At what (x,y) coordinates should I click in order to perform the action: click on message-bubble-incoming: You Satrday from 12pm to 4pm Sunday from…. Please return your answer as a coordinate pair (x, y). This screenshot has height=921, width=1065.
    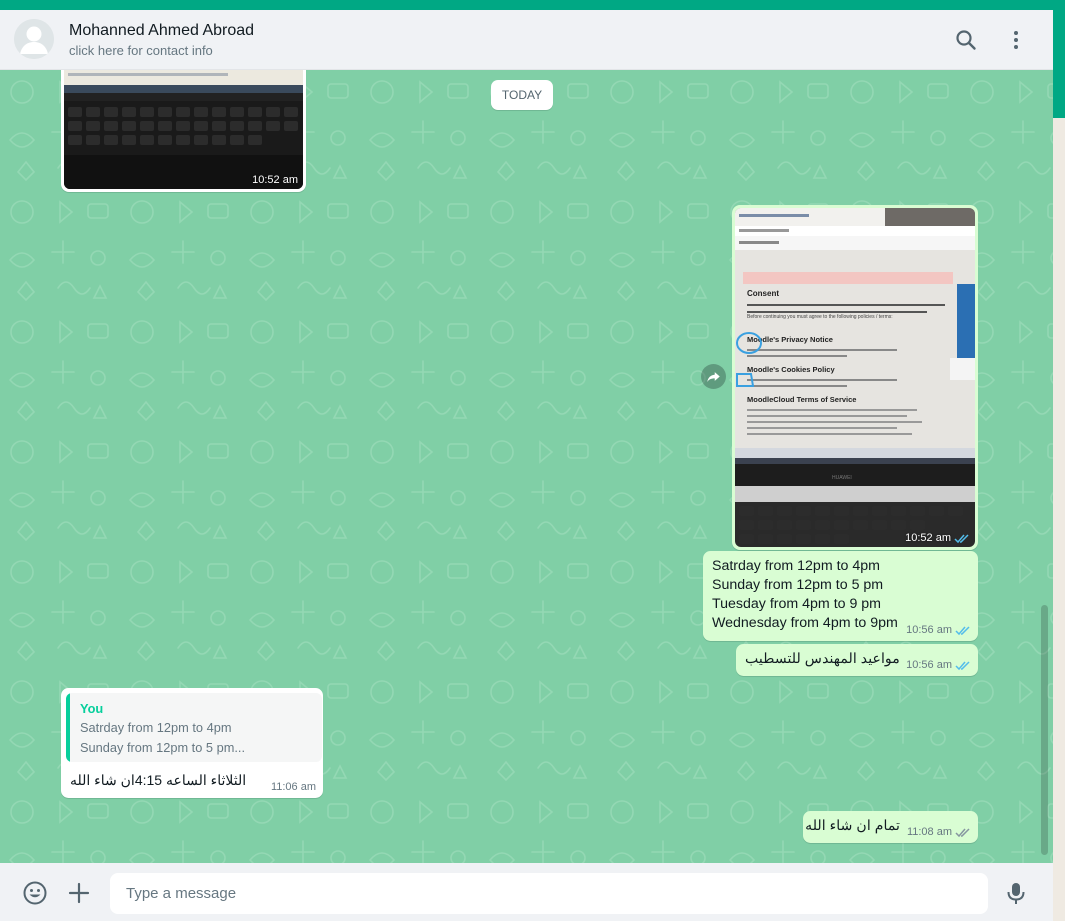
    Looking at the image, I should click on (192, 743).